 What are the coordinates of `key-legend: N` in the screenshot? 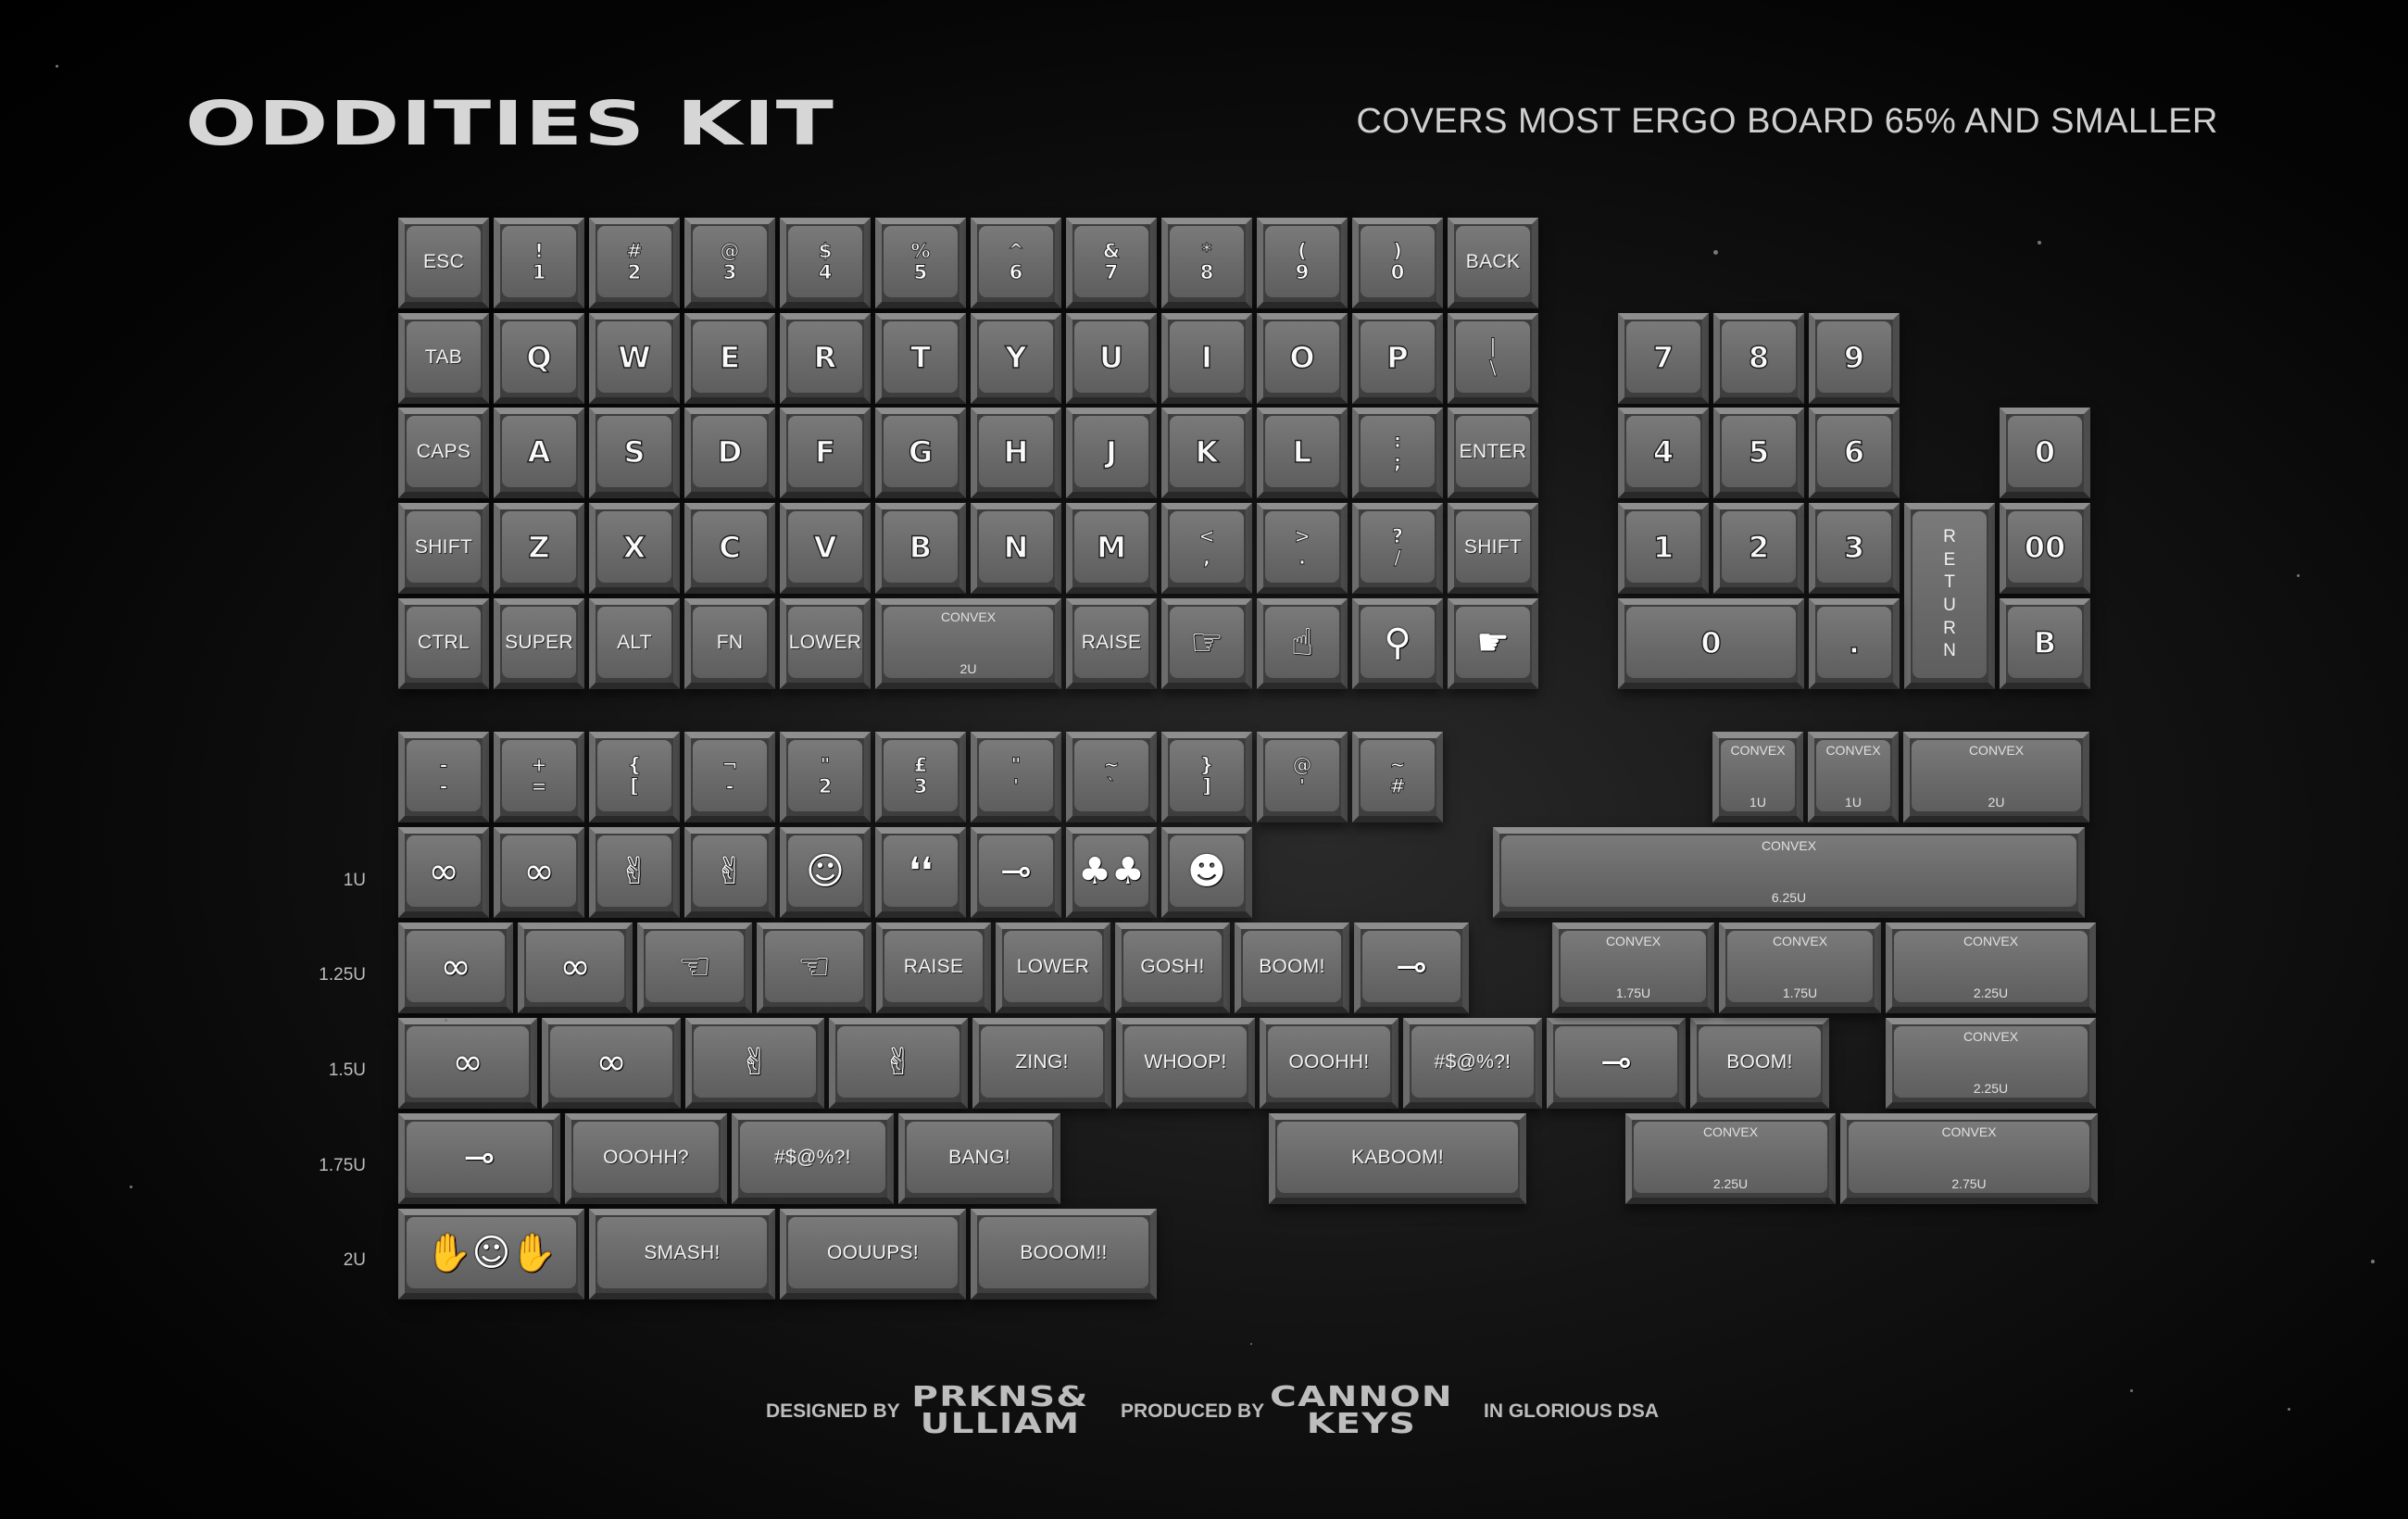 It's located at (1016, 547).